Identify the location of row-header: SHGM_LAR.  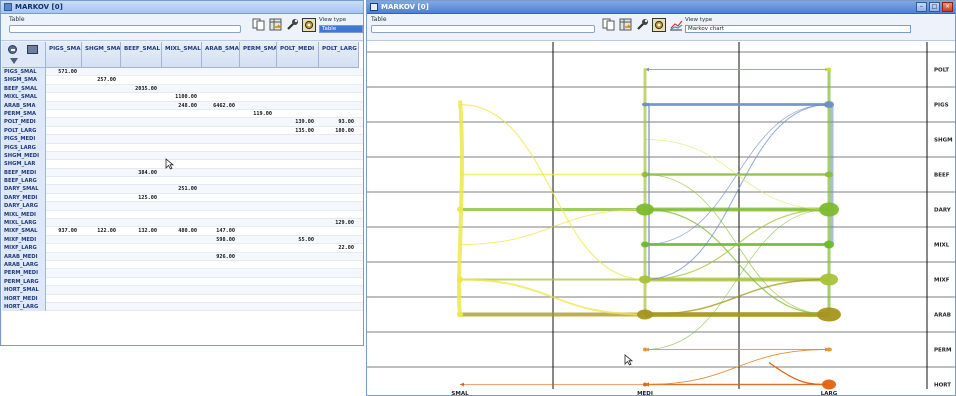
(24, 164).